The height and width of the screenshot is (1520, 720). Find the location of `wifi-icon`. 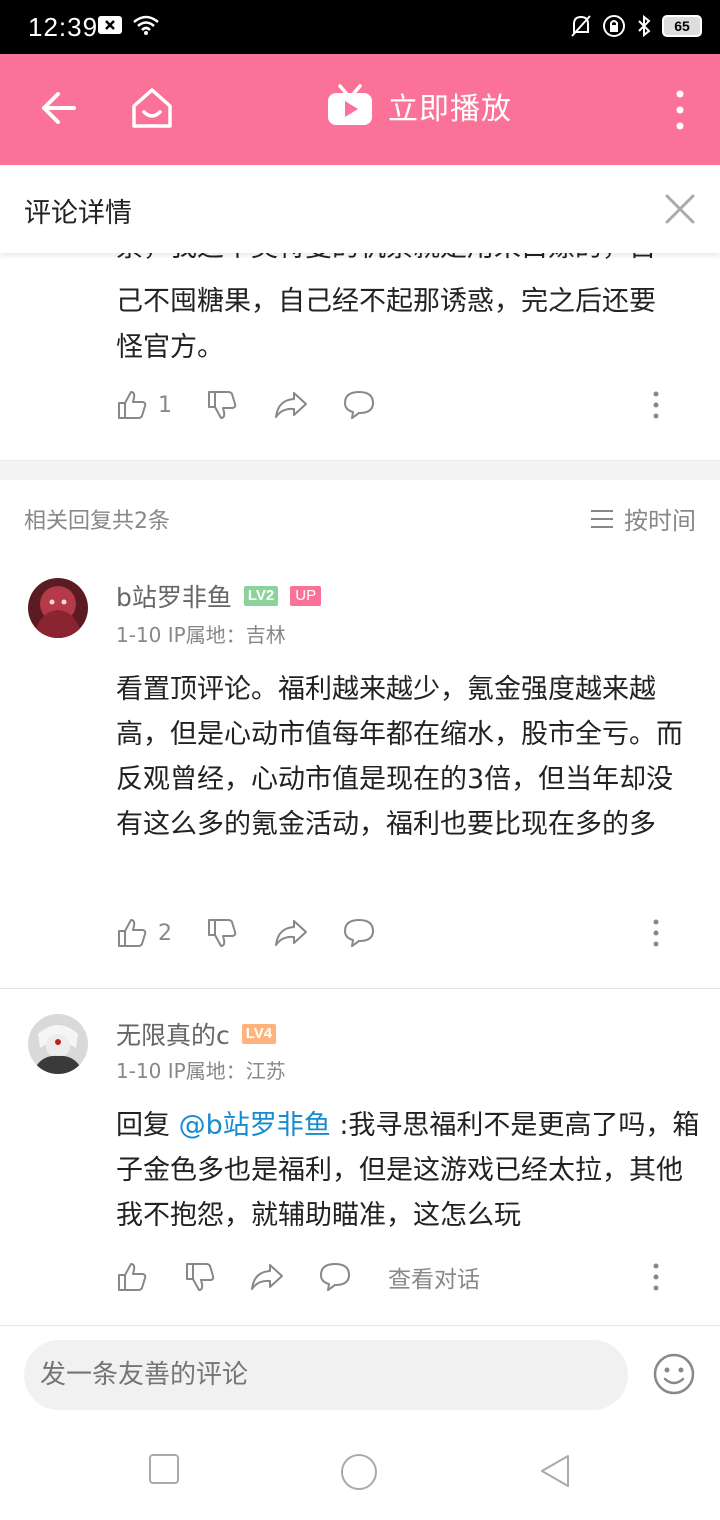

wifi-icon is located at coordinates (146, 25).